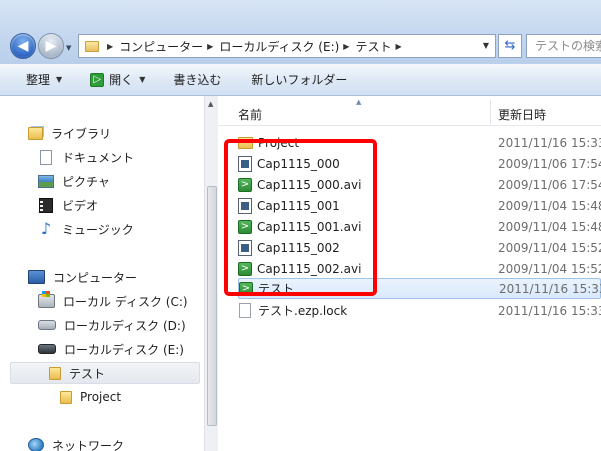 The height and width of the screenshot is (451, 601). I want to click on network-icon, so click(36, 444).